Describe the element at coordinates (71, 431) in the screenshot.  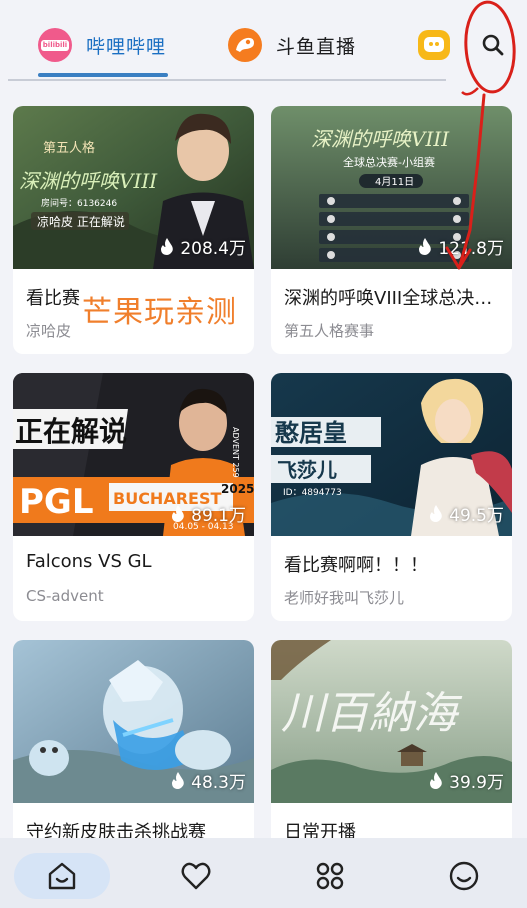
I see `thumb-text: 正在解说` at that location.